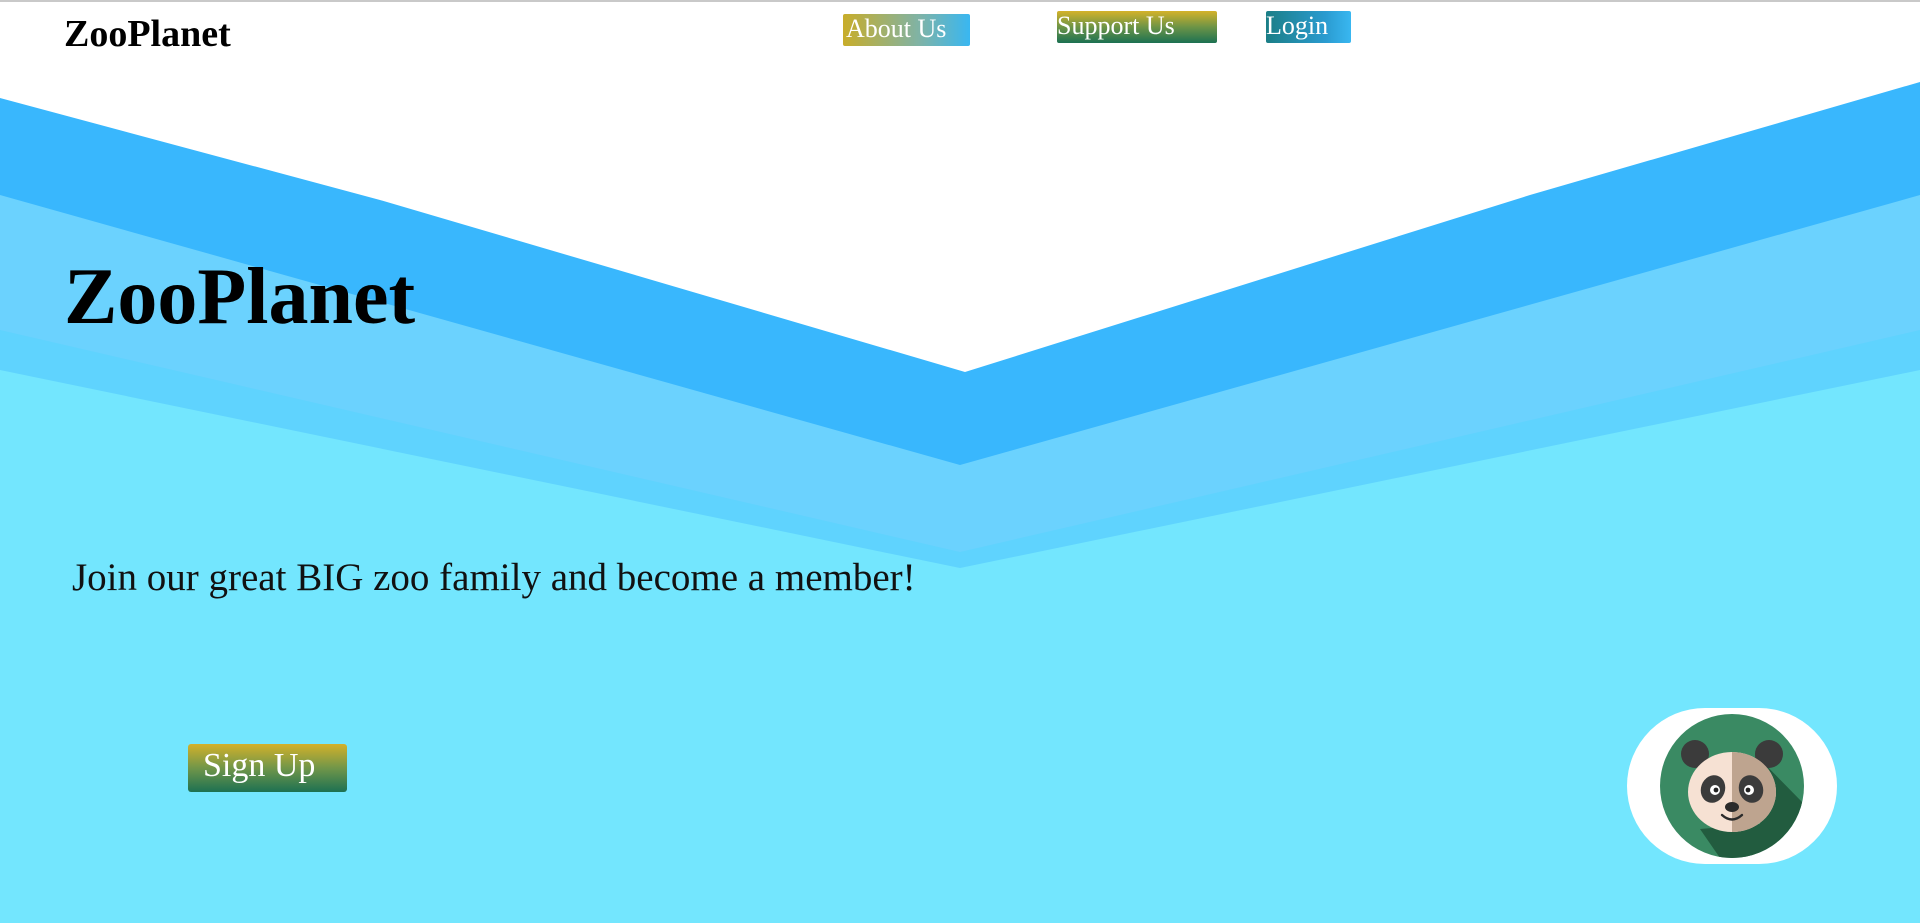  What do you see at coordinates (906, 30) in the screenshot?
I see `about-us-button: About Us` at bounding box center [906, 30].